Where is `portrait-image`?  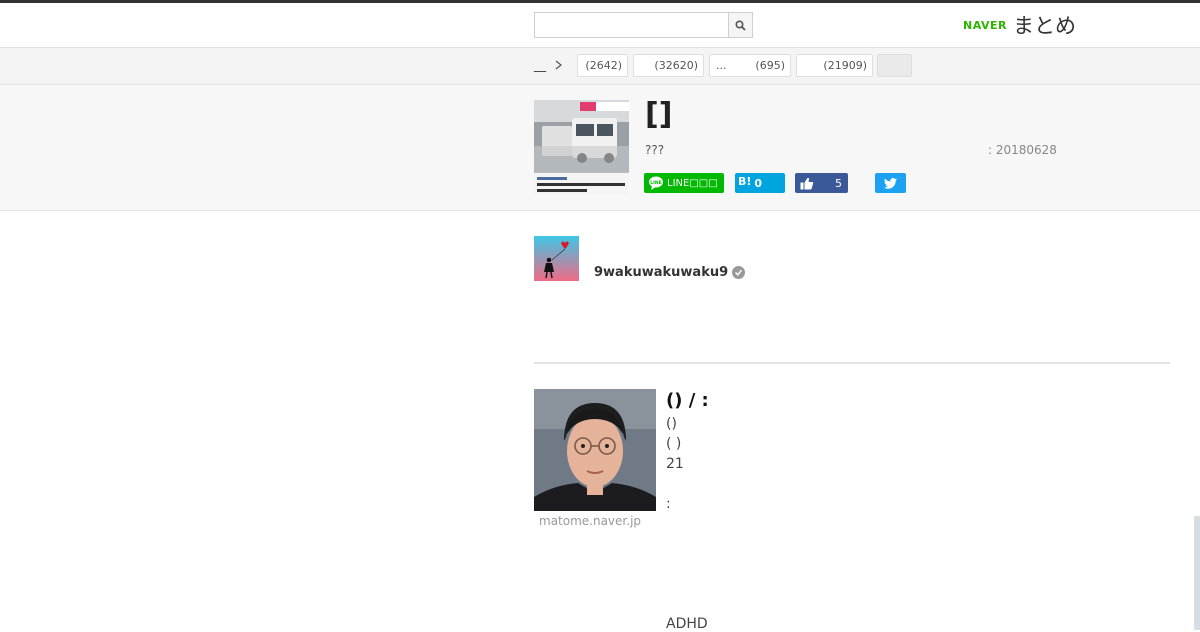 portrait-image is located at coordinates (595, 450).